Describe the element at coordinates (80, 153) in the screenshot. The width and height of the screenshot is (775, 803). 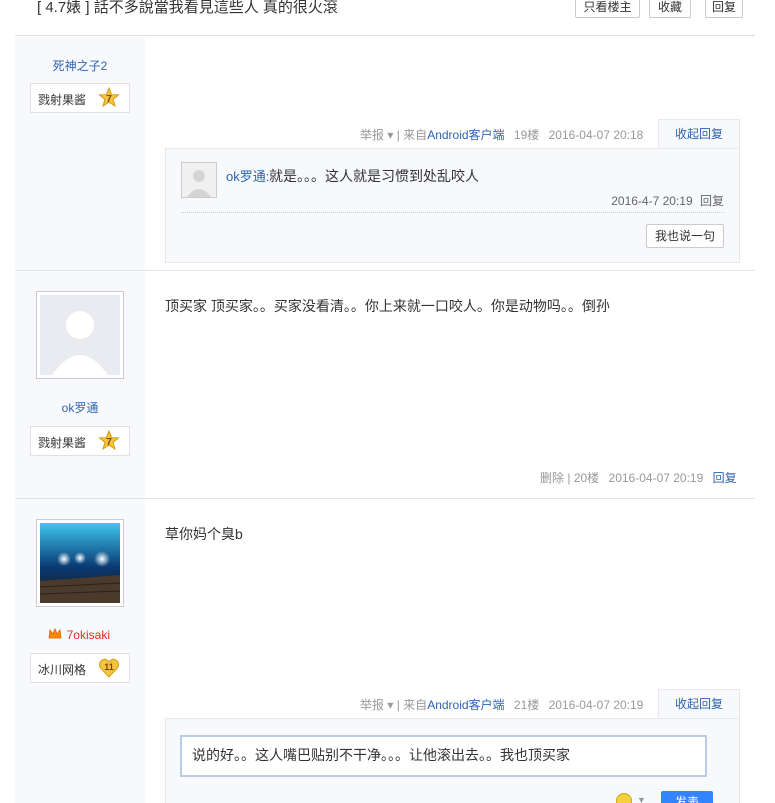
I see `author-sidebar: 死神之子2 戮射果酱 7` at that location.